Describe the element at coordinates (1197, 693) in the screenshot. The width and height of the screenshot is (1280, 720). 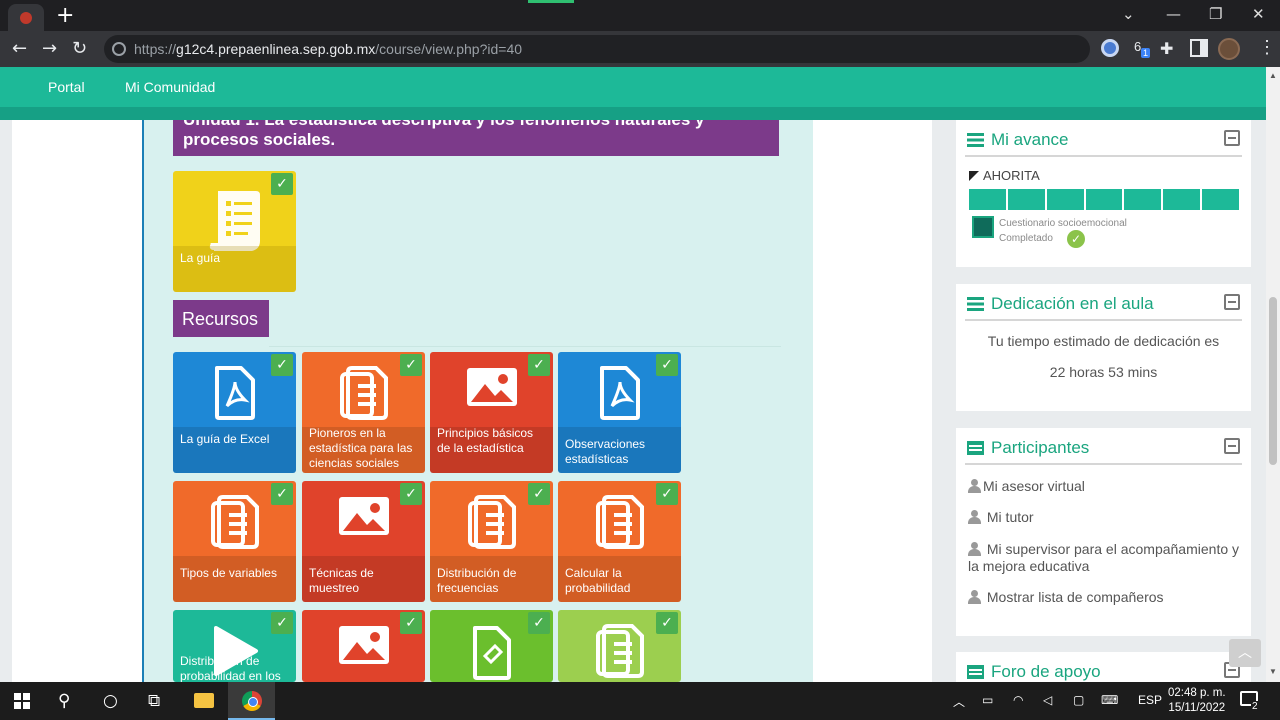
I see `clock-time: 02:48 p. m.` at that location.